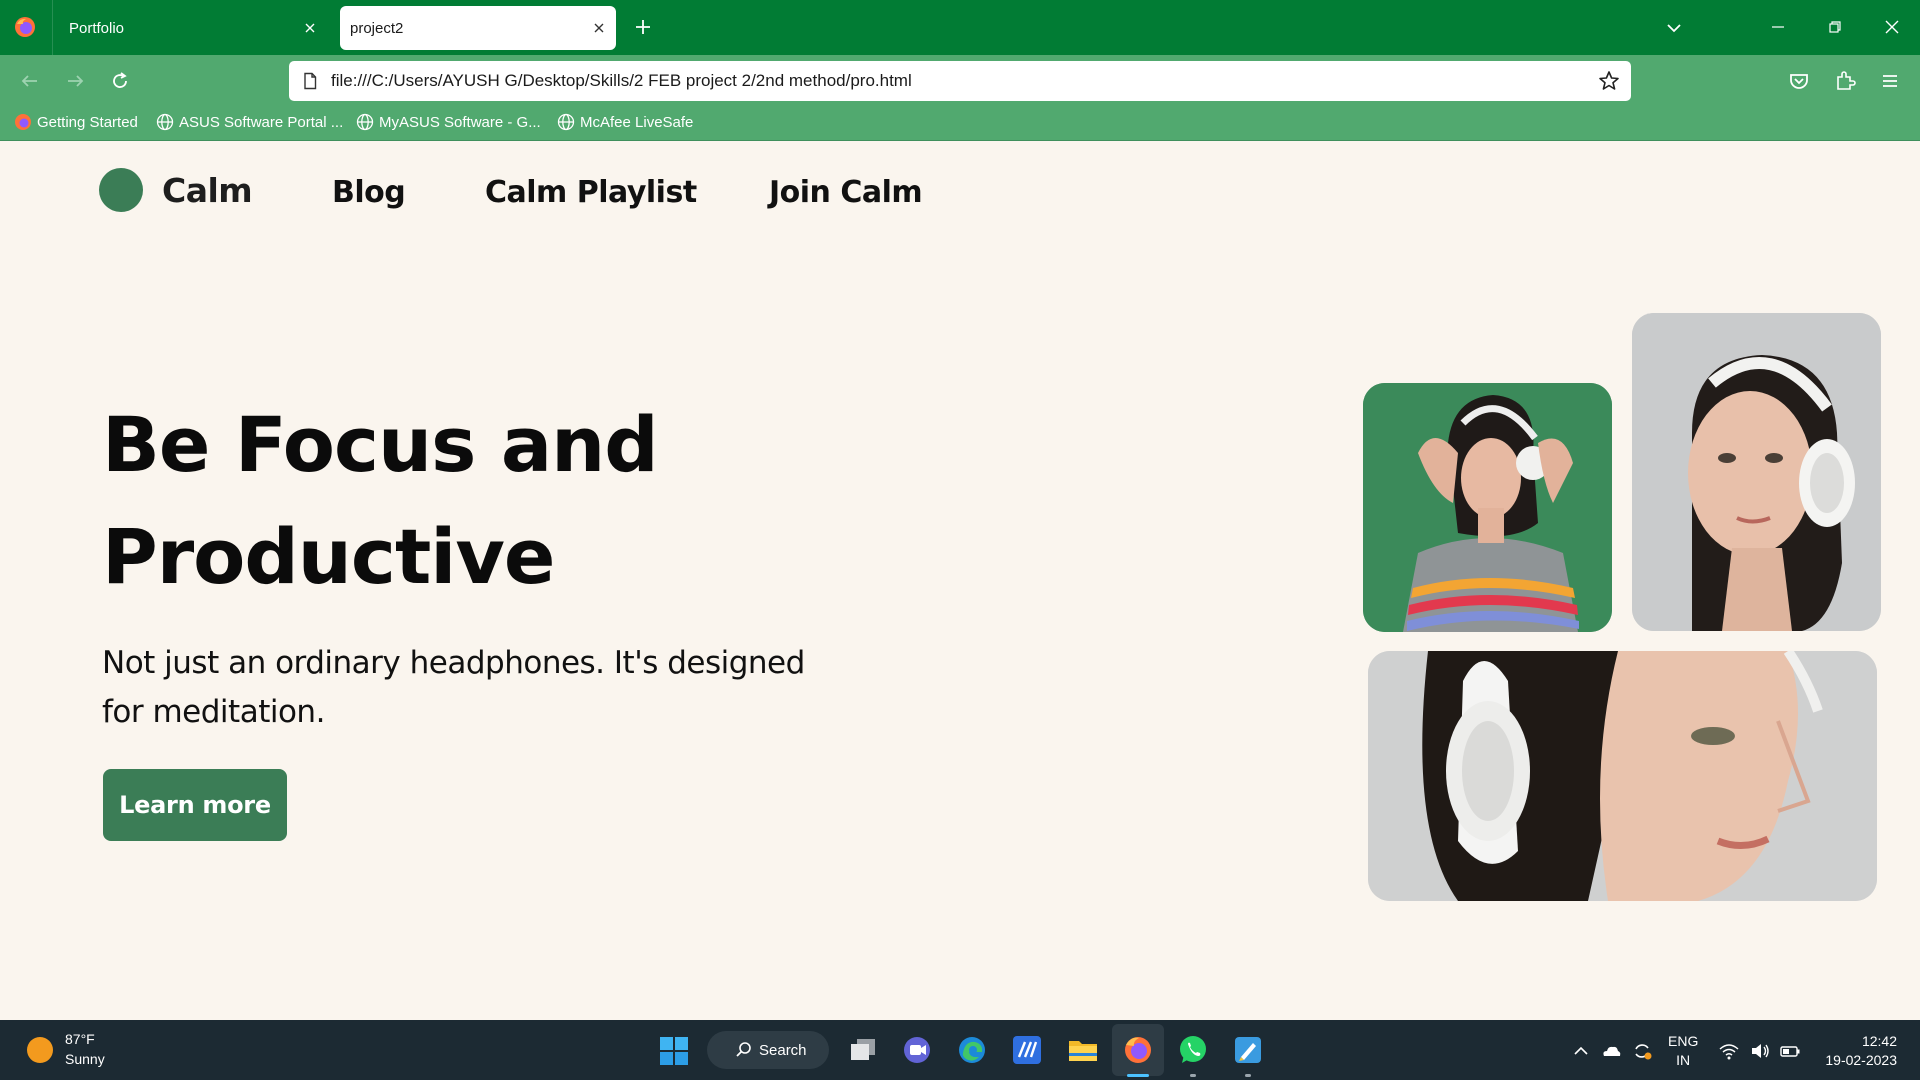 This screenshot has height=1080, width=1920. I want to click on clock-time: 12:42, so click(1879, 1041).